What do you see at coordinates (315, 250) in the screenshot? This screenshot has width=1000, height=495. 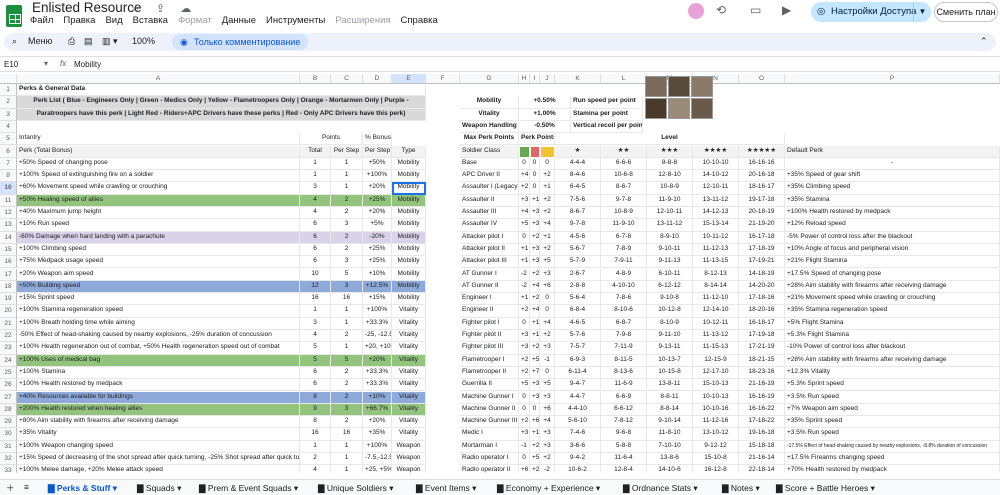 I see `perk-total: 6` at bounding box center [315, 250].